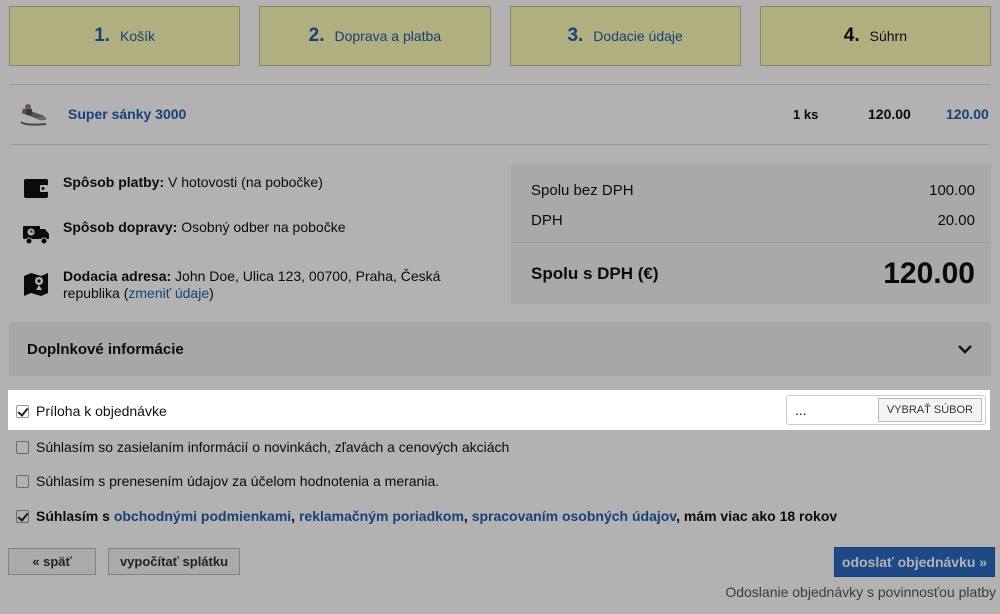 The image size is (1000, 614). I want to click on complaints-link: reklamačným poriadkom, so click(381, 516).